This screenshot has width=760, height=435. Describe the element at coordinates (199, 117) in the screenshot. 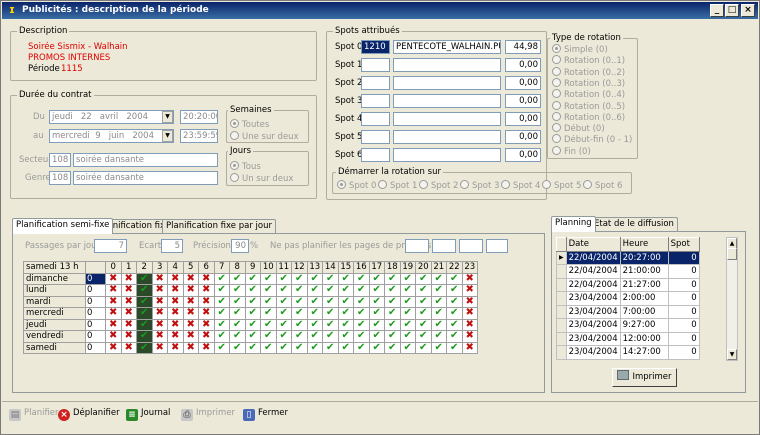

I see `du-time-field: 20:20:00` at that location.